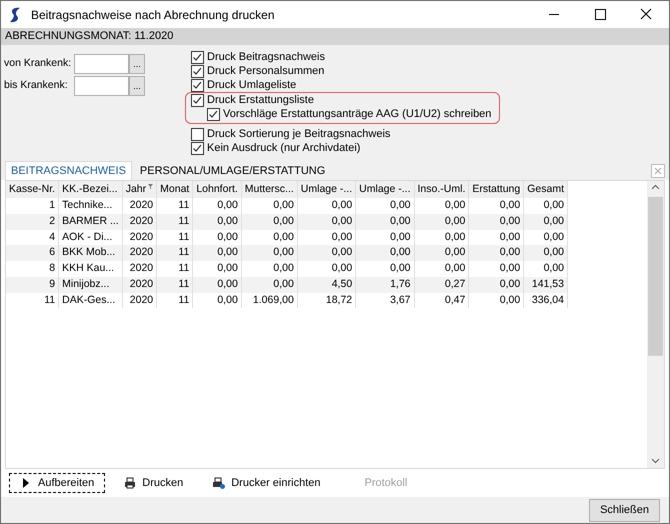 This screenshot has width=670, height=524. I want to click on table-cell: 1.069,00, so click(269, 300).